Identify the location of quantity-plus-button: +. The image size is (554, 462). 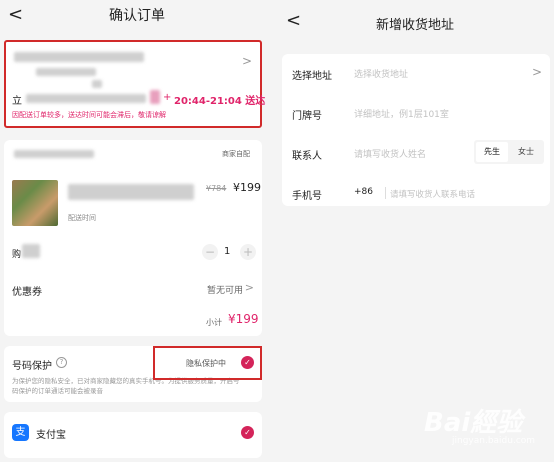
(248, 252).